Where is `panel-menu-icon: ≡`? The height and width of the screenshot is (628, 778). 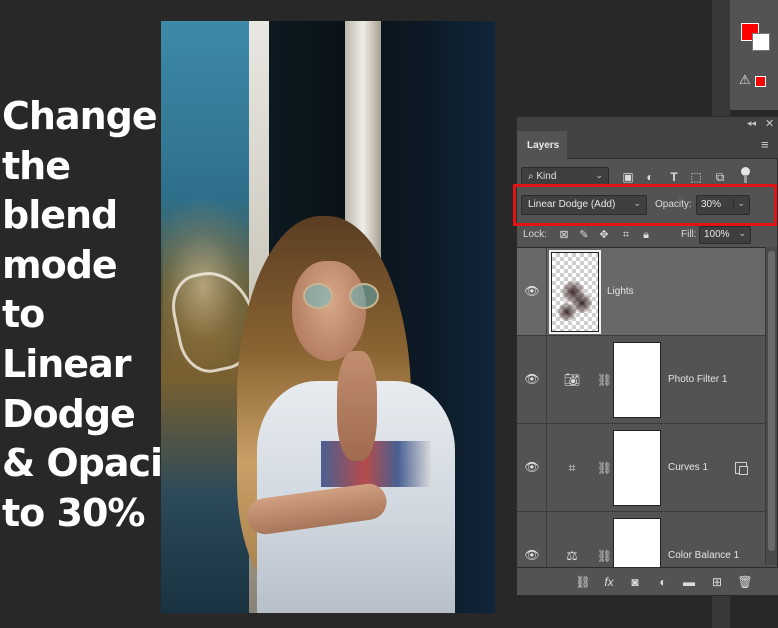
panel-menu-icon: ≡ is located at coordinates (765, 144).